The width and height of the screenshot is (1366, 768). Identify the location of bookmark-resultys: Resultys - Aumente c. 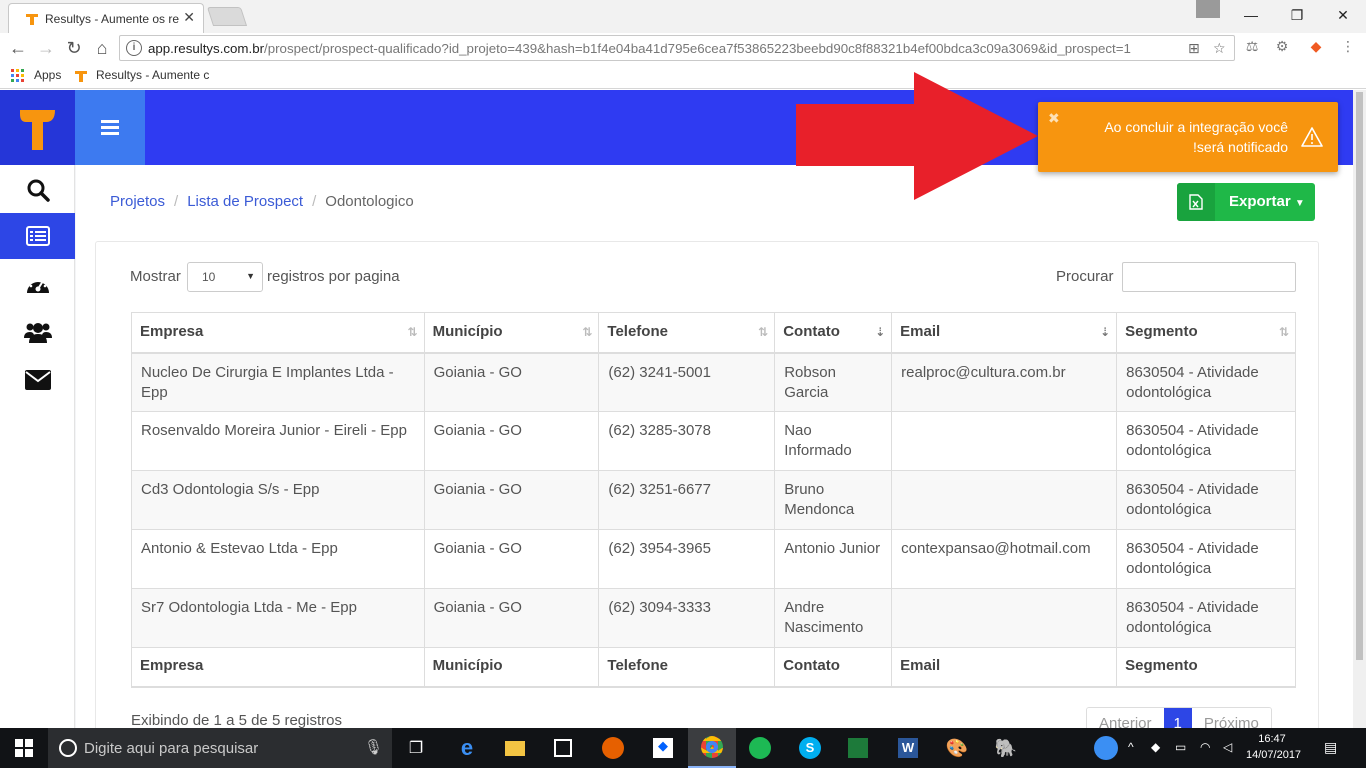
(154, 75).